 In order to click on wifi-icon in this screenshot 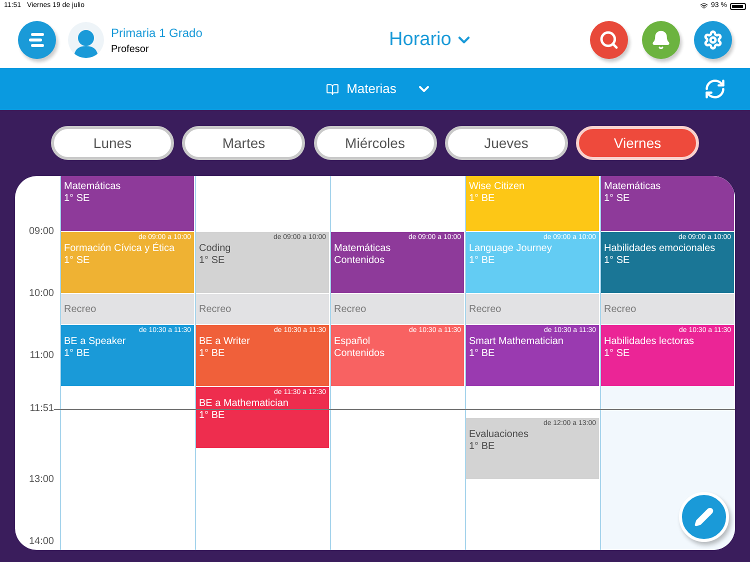, I will do `click(704, 6)`.